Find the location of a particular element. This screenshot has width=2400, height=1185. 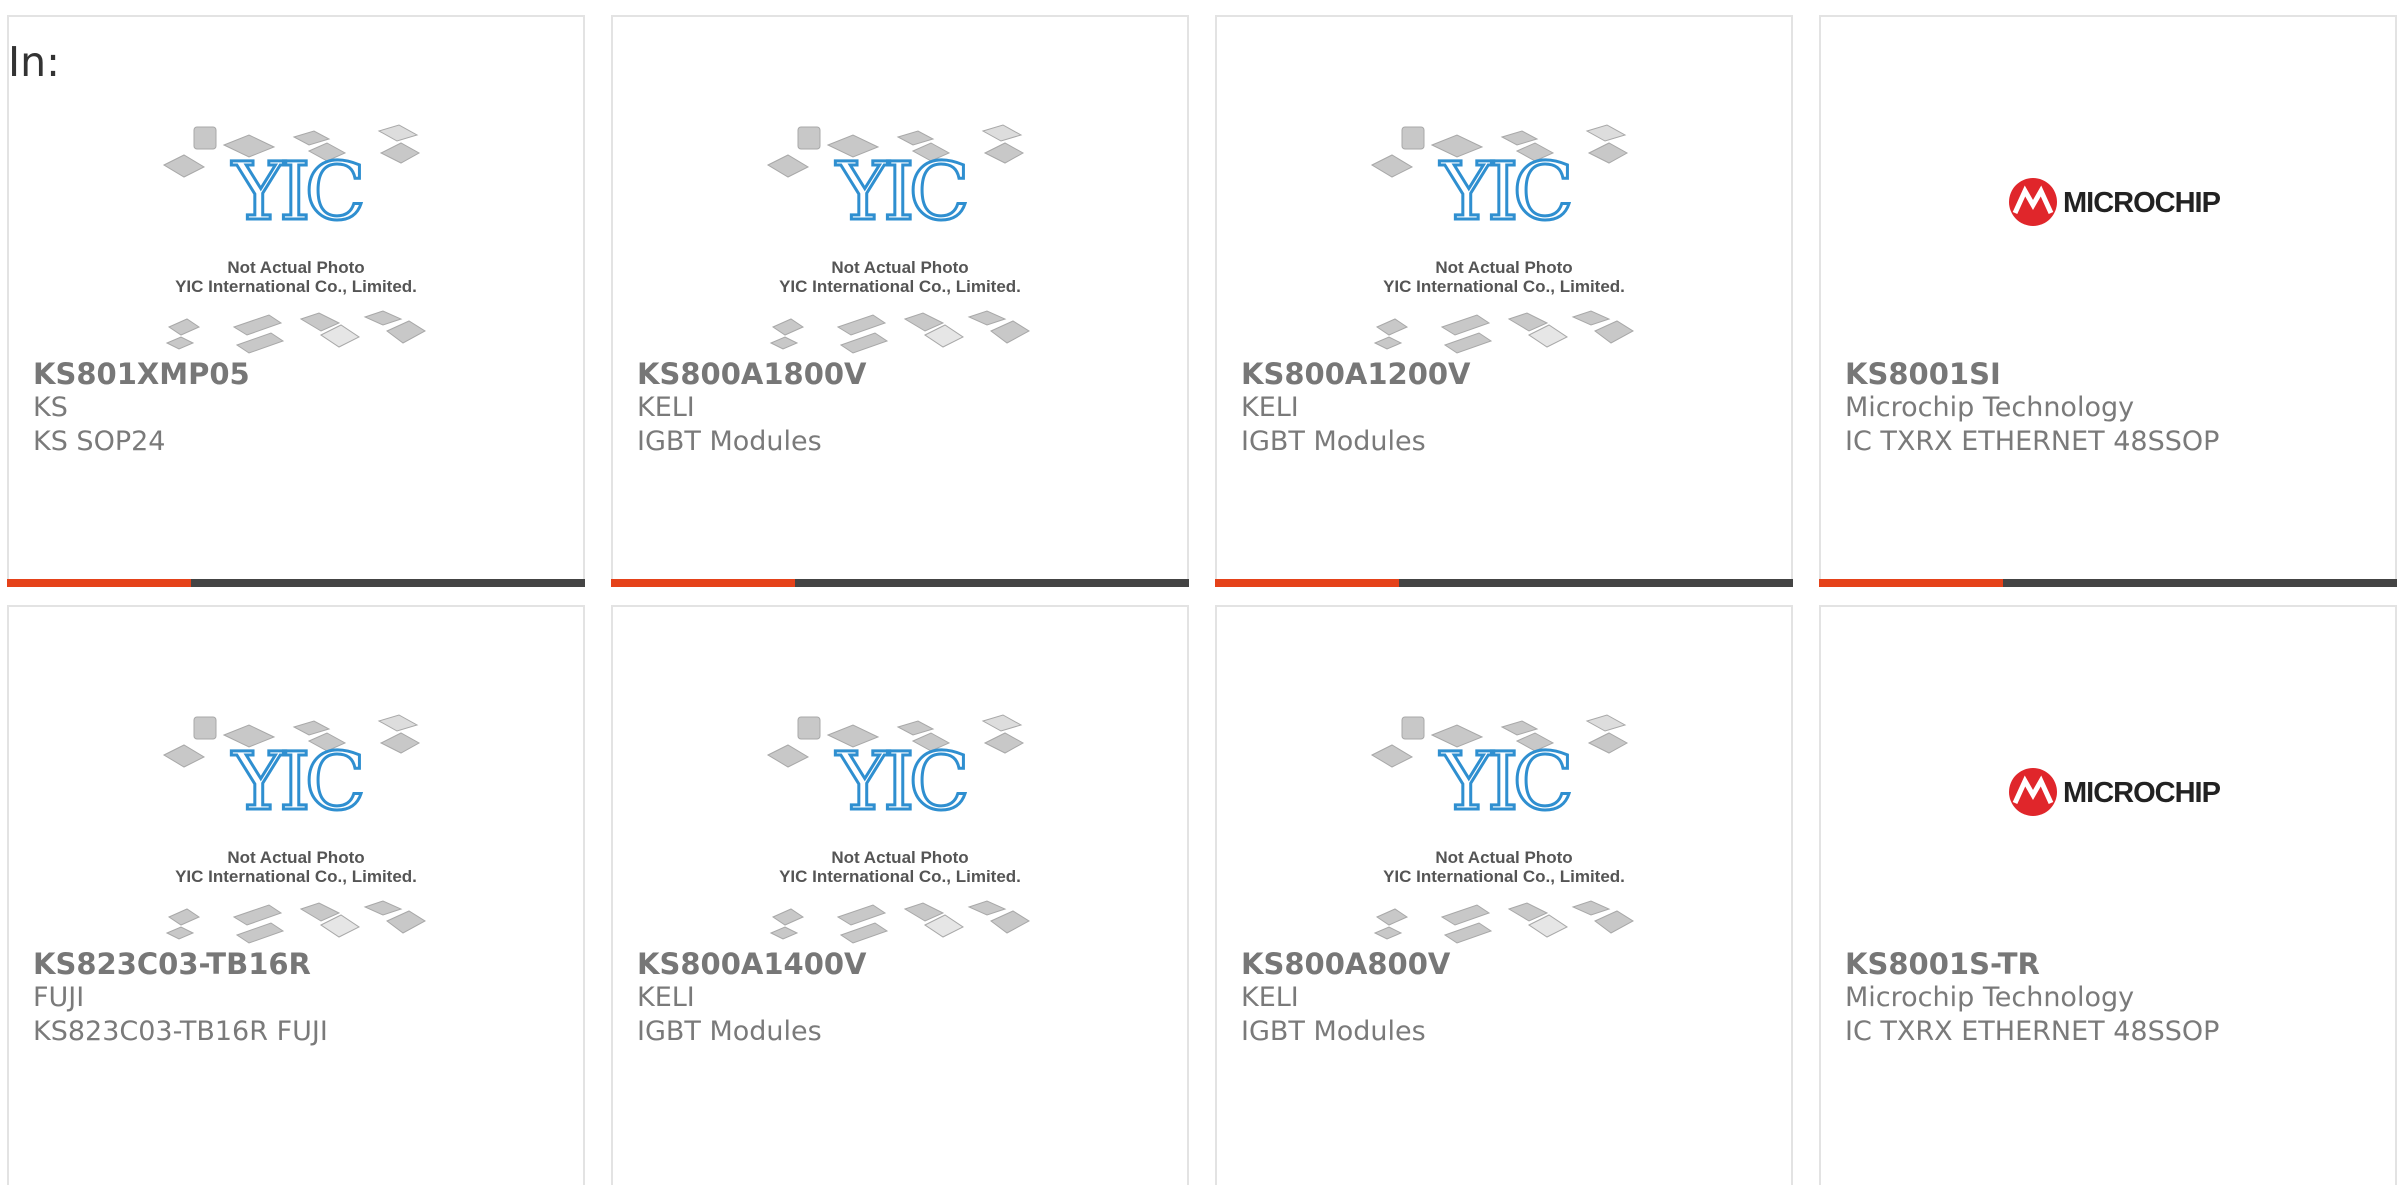

product-info: KS801XMP05 KS KS SOP24 is located at coordinates (303, 408).